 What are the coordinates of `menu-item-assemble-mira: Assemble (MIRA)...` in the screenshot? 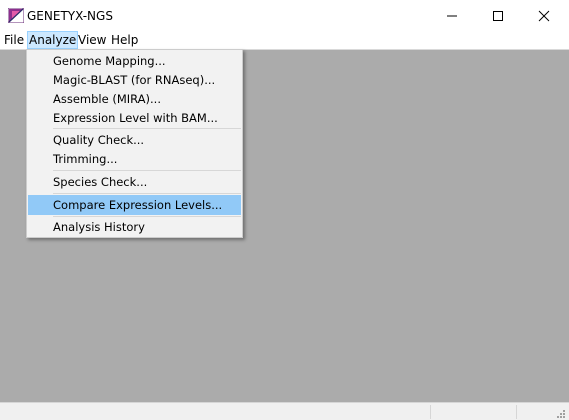 It's located at (134, 99).